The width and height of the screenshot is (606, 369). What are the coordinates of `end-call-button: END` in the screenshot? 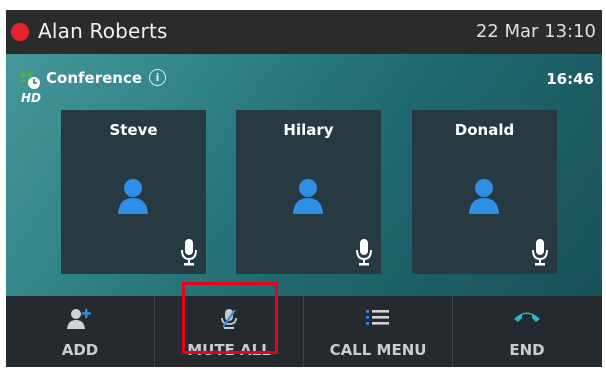 It's located at (526, 331).